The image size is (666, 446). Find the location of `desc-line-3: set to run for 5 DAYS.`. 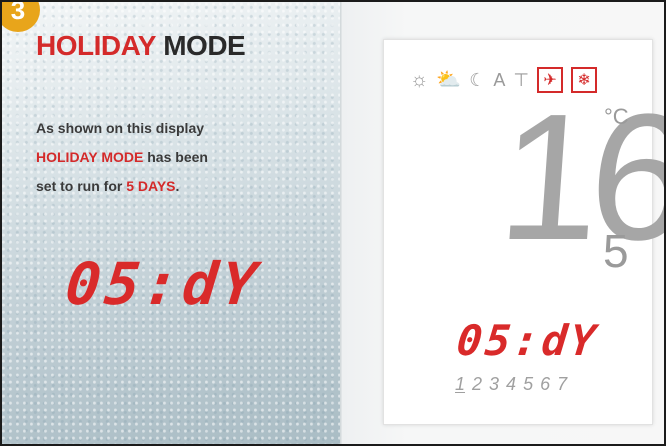

desc-line-3: set to run for 5 DAYS. is located at coordinates (108, 186).